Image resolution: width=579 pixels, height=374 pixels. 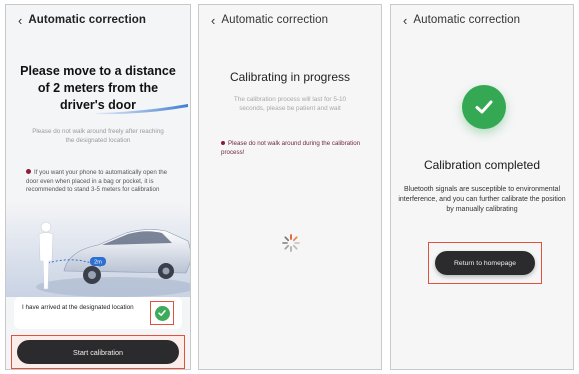 I want to click on decorative-swoosh, so click(x=142, y=109).